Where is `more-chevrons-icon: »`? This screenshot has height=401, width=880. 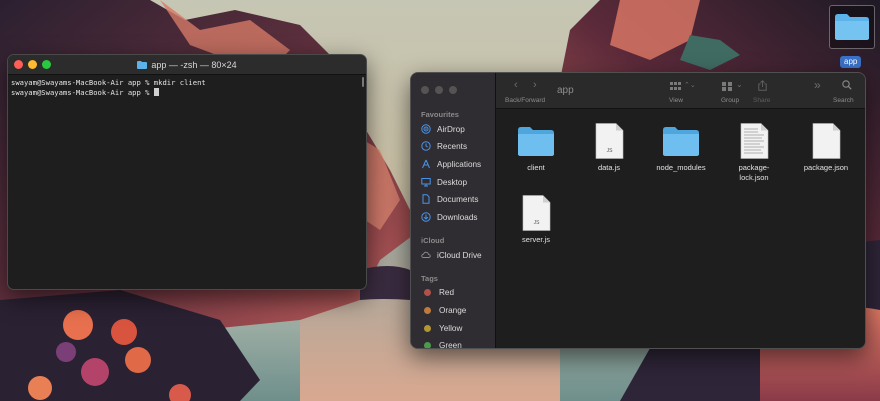 more-chevrons-icon: » is located at coordinates (817, 85).